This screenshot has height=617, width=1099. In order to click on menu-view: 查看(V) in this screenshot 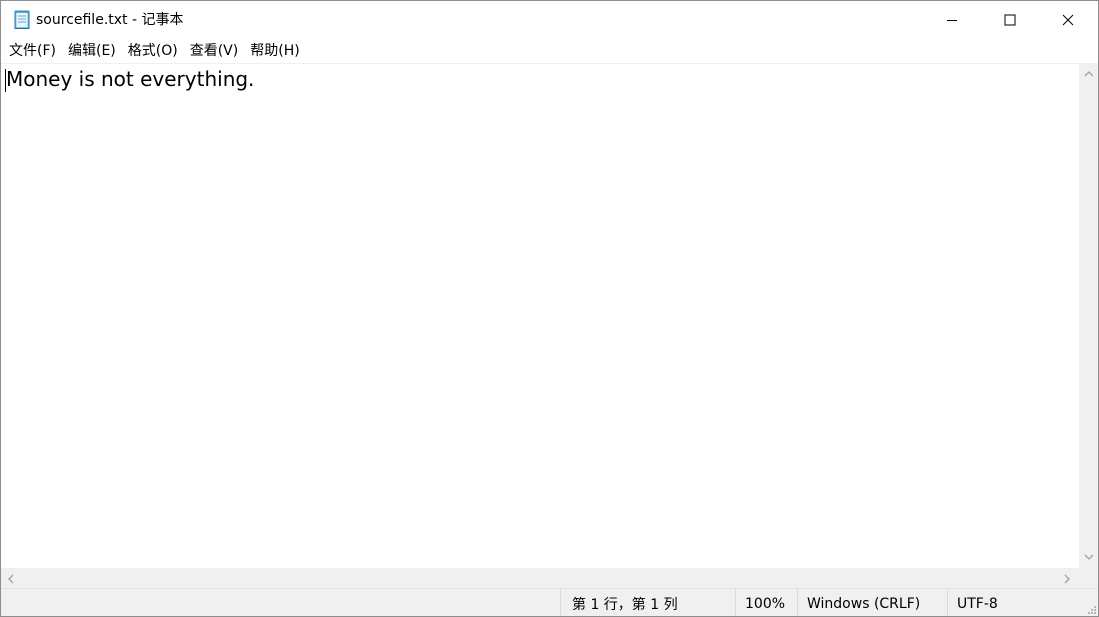, I will do `click(214, 51)`.